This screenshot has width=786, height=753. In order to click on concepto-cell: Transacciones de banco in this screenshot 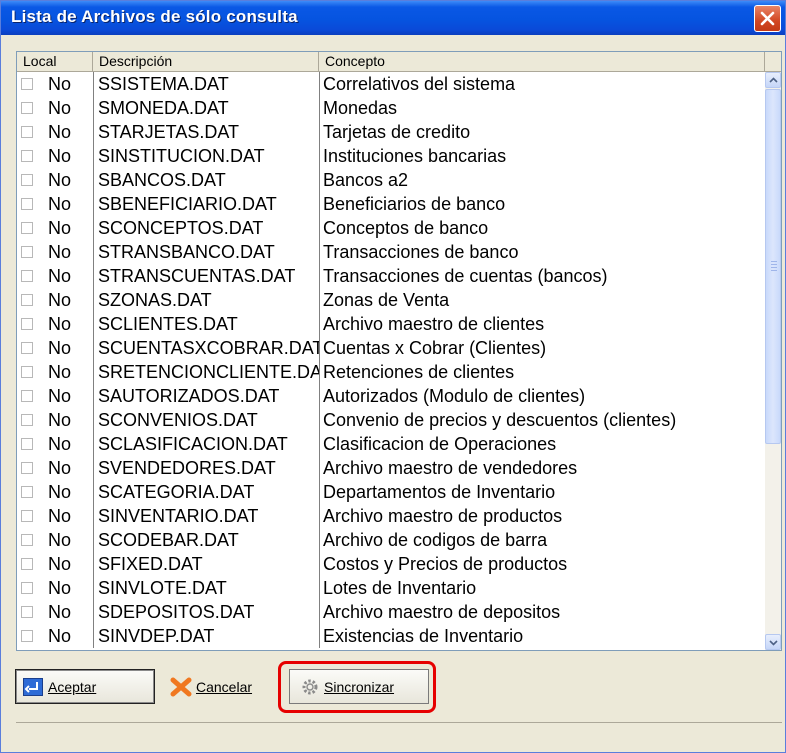, I will do `click(542, 252)`.